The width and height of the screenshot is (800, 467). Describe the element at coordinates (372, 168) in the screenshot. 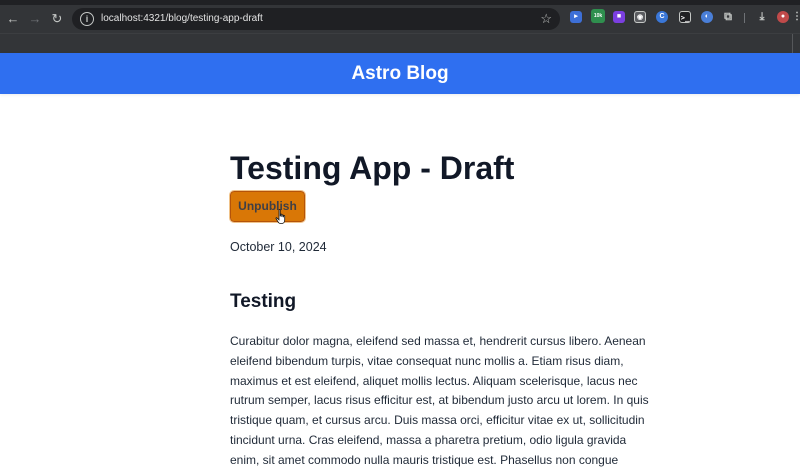

I see `post-title: Testing App - Draft` at that location.